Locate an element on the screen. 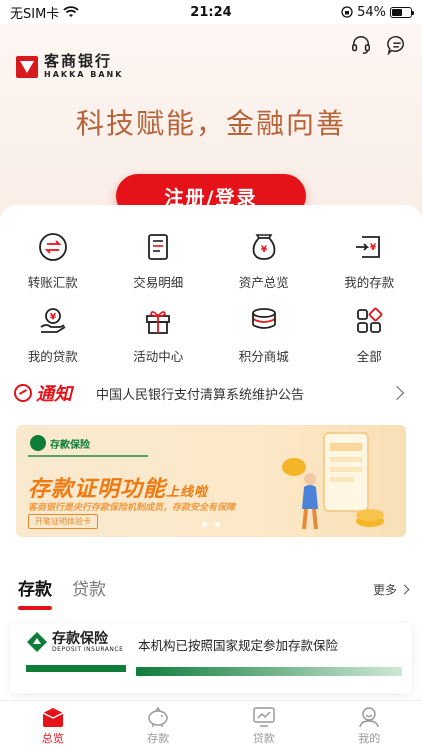 The height and width of the screenshot is (750, 422). tabbar-label: 贷款 is located at coordinates (263, 738).